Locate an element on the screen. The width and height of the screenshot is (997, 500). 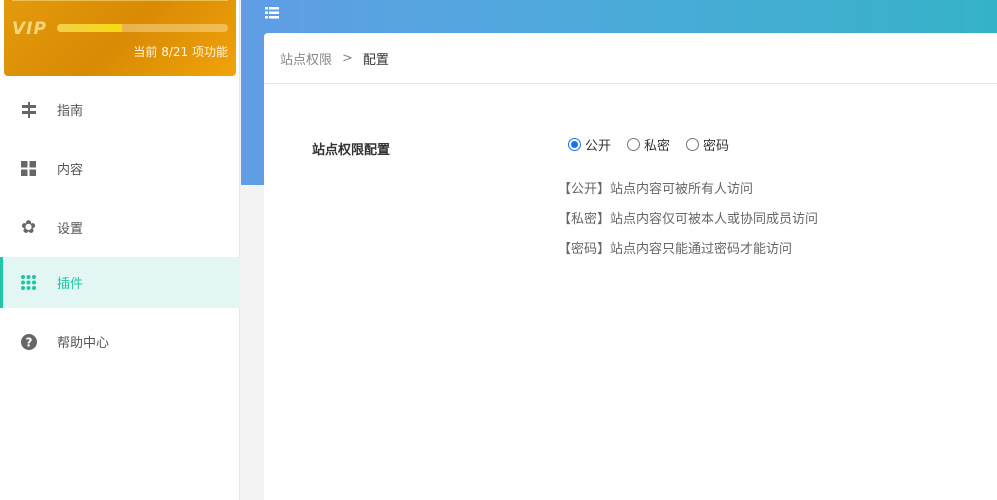
sidebar-item-plugins: 插件 is located at coordinates (120, 282).